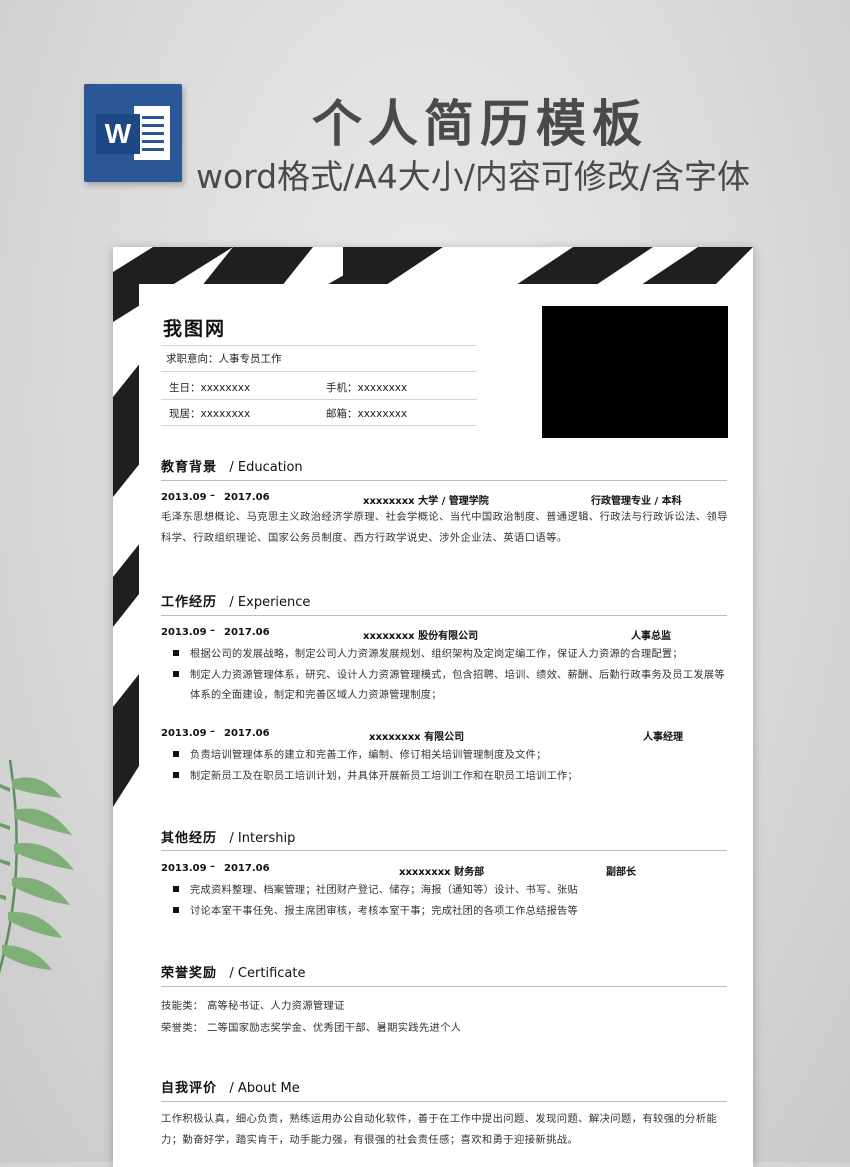  I want to click on bullet-text: 完成资料整理、档案管理；社团财产登记、储存；海报（通知等）设计、书写、张贴, so click(384, 890).